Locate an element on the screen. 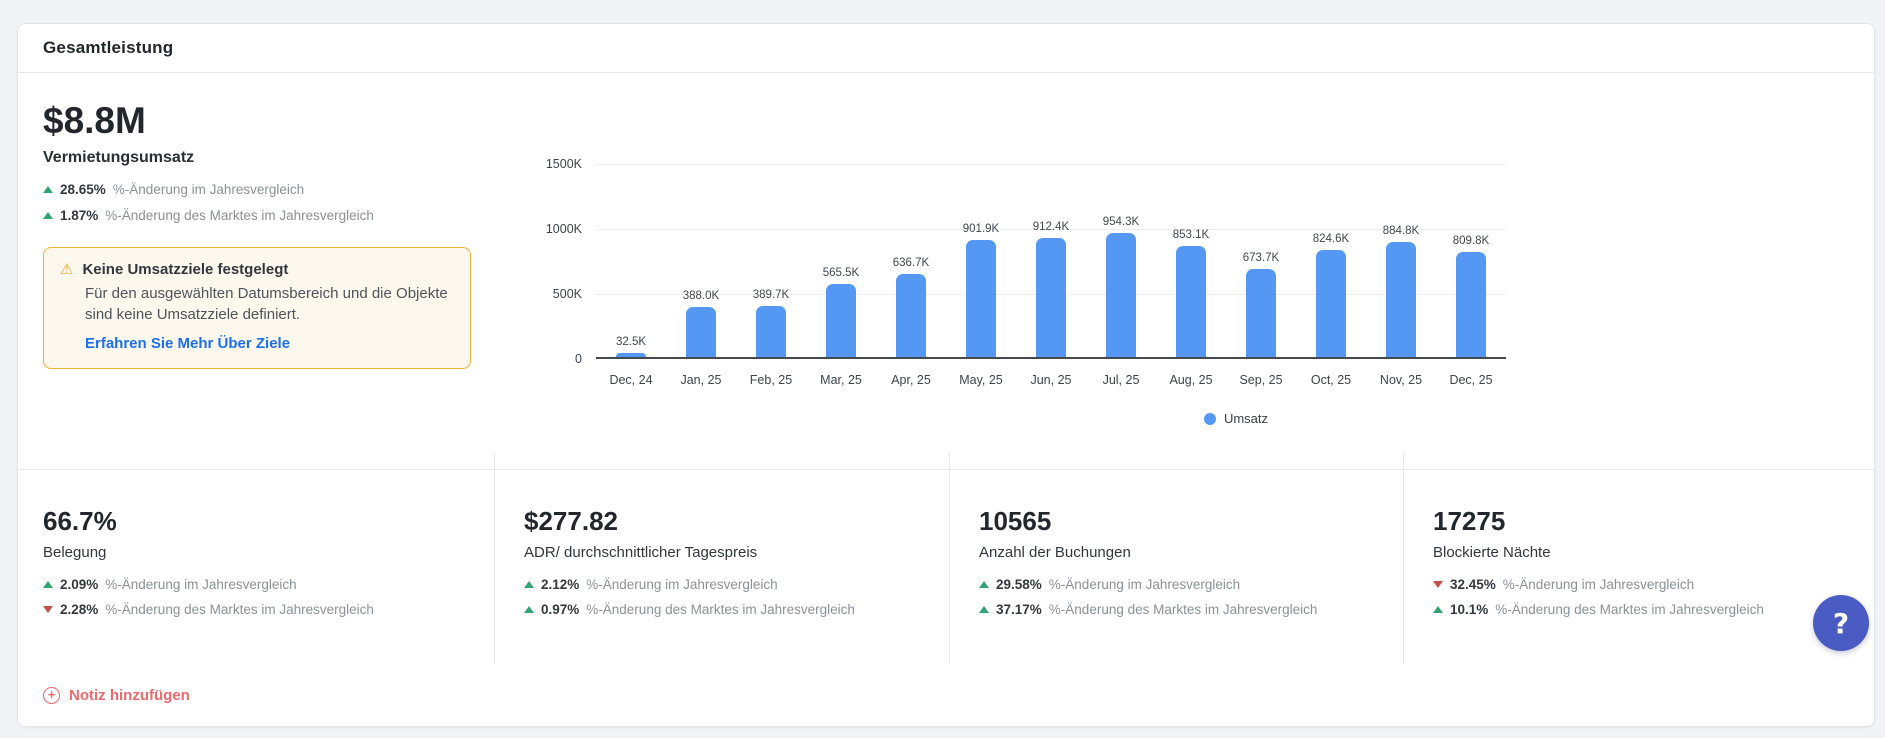  bar-group: 912.4K is located at coordinates (1051, 289).